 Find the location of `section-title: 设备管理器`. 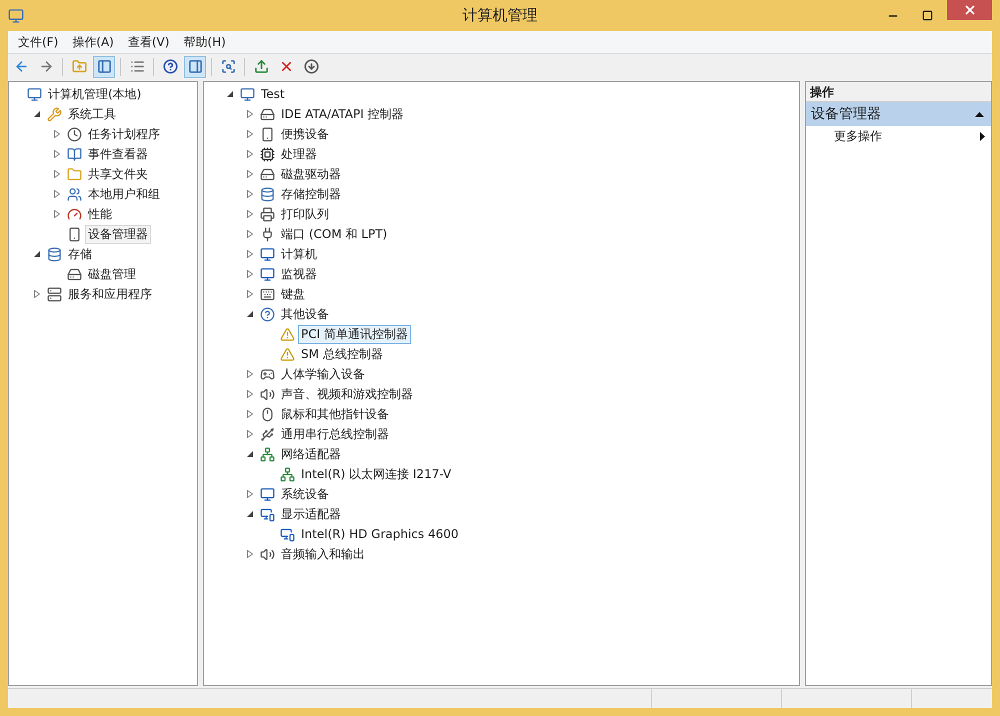

section-title: 设备管理器 is located at coordinates (846, 114).